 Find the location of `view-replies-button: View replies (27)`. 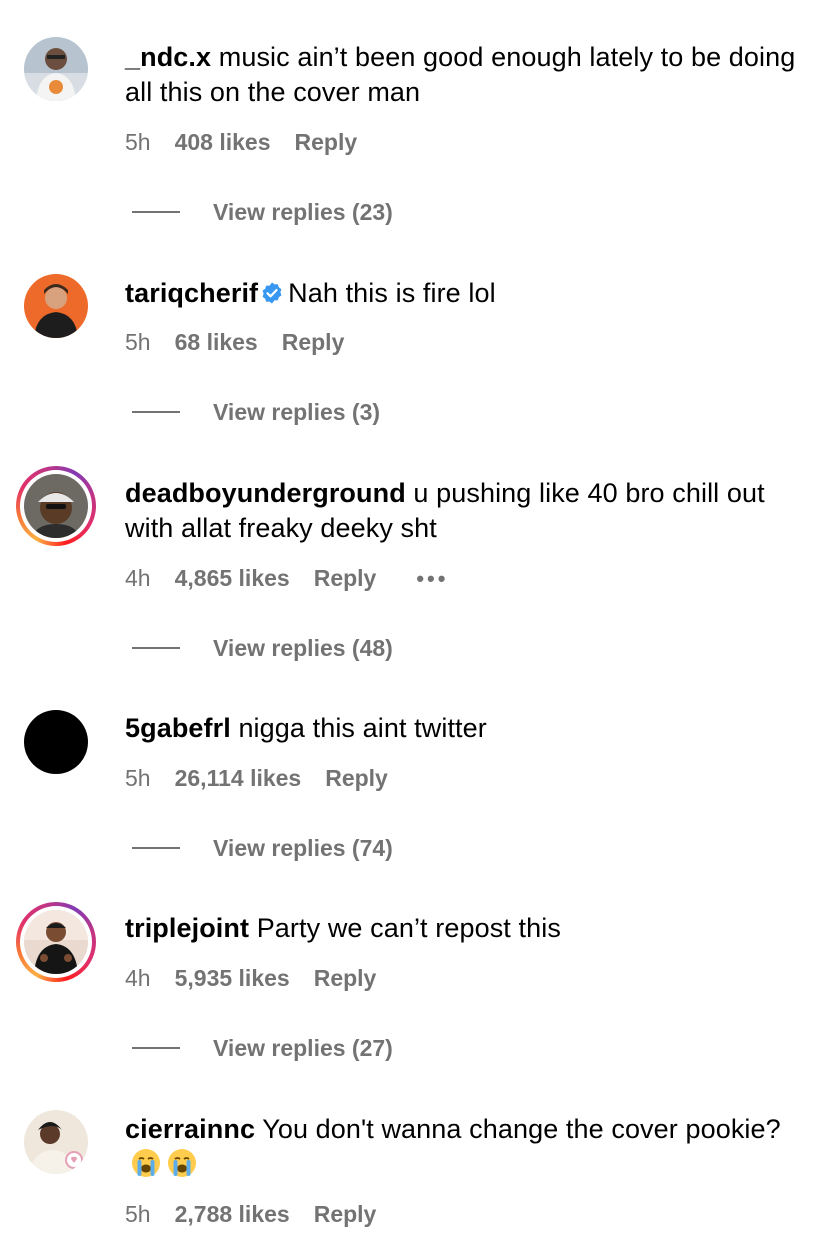

view-replies-button: View replies (27) is located at coordinates (262, 1048).